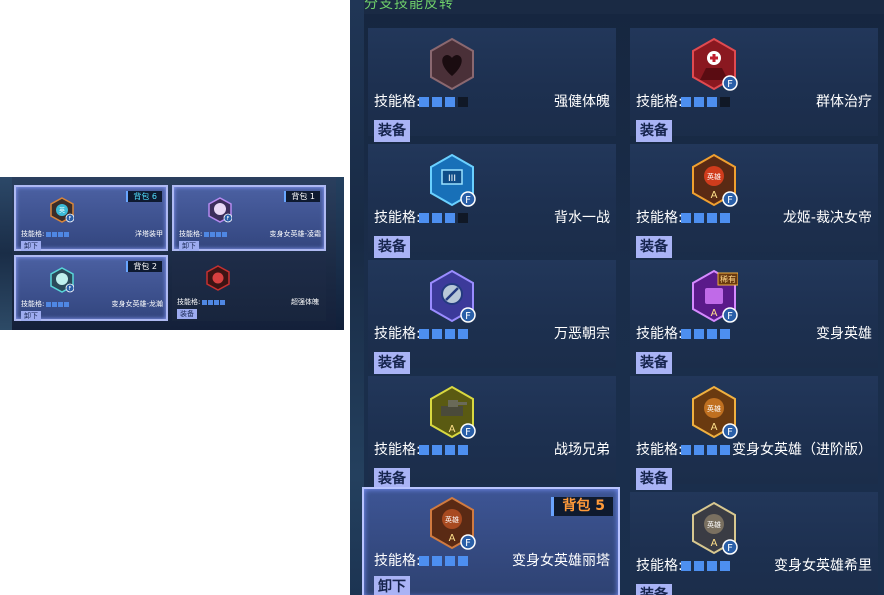  What do you see at coordinates (144, 266) in the screenshot?
I see `backpack-tag: 背包 2` at bounding box center [144, 266].